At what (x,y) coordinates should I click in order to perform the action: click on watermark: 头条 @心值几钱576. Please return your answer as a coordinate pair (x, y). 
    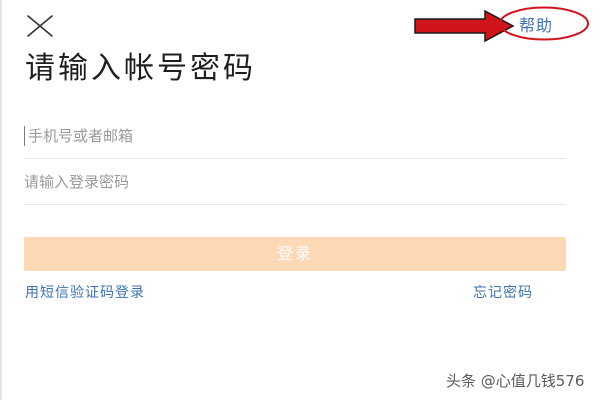
    Looking at the image, I should click on (515, 381).